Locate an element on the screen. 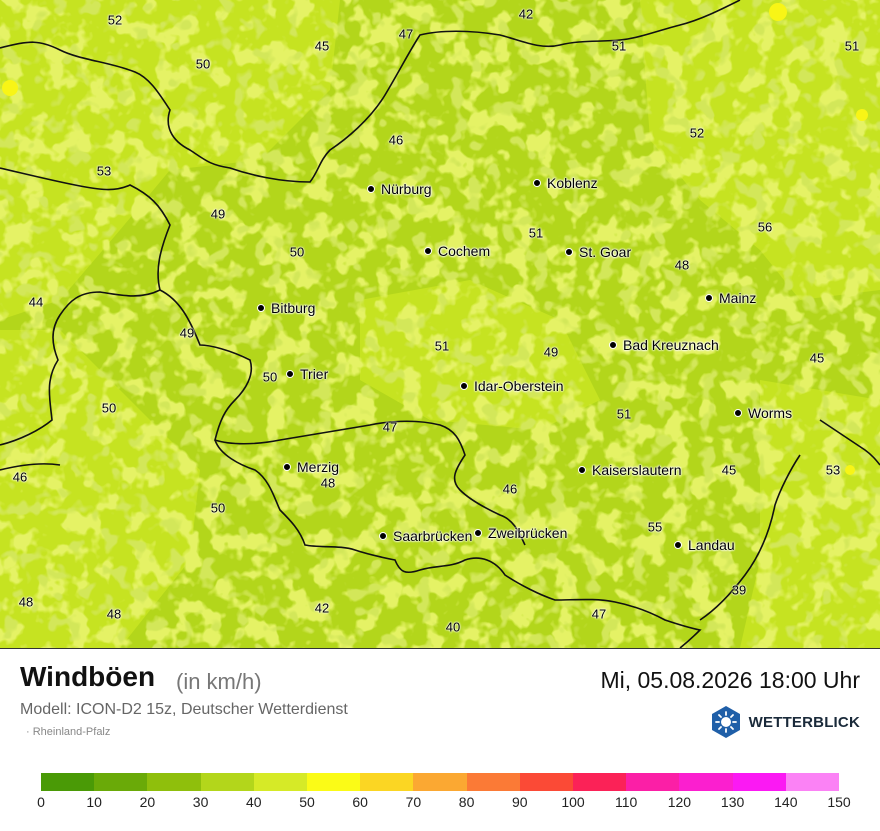 The height and width of the screenshot is (831, 880). sun-logo-icon is located at coordinates (725, 722).